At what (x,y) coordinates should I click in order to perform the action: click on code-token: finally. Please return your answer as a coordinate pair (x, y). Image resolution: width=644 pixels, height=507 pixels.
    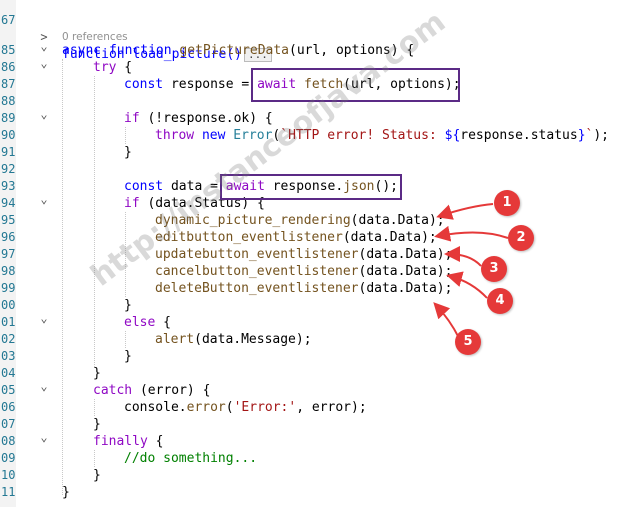
    Looking at the image, I should click on (120, 441).